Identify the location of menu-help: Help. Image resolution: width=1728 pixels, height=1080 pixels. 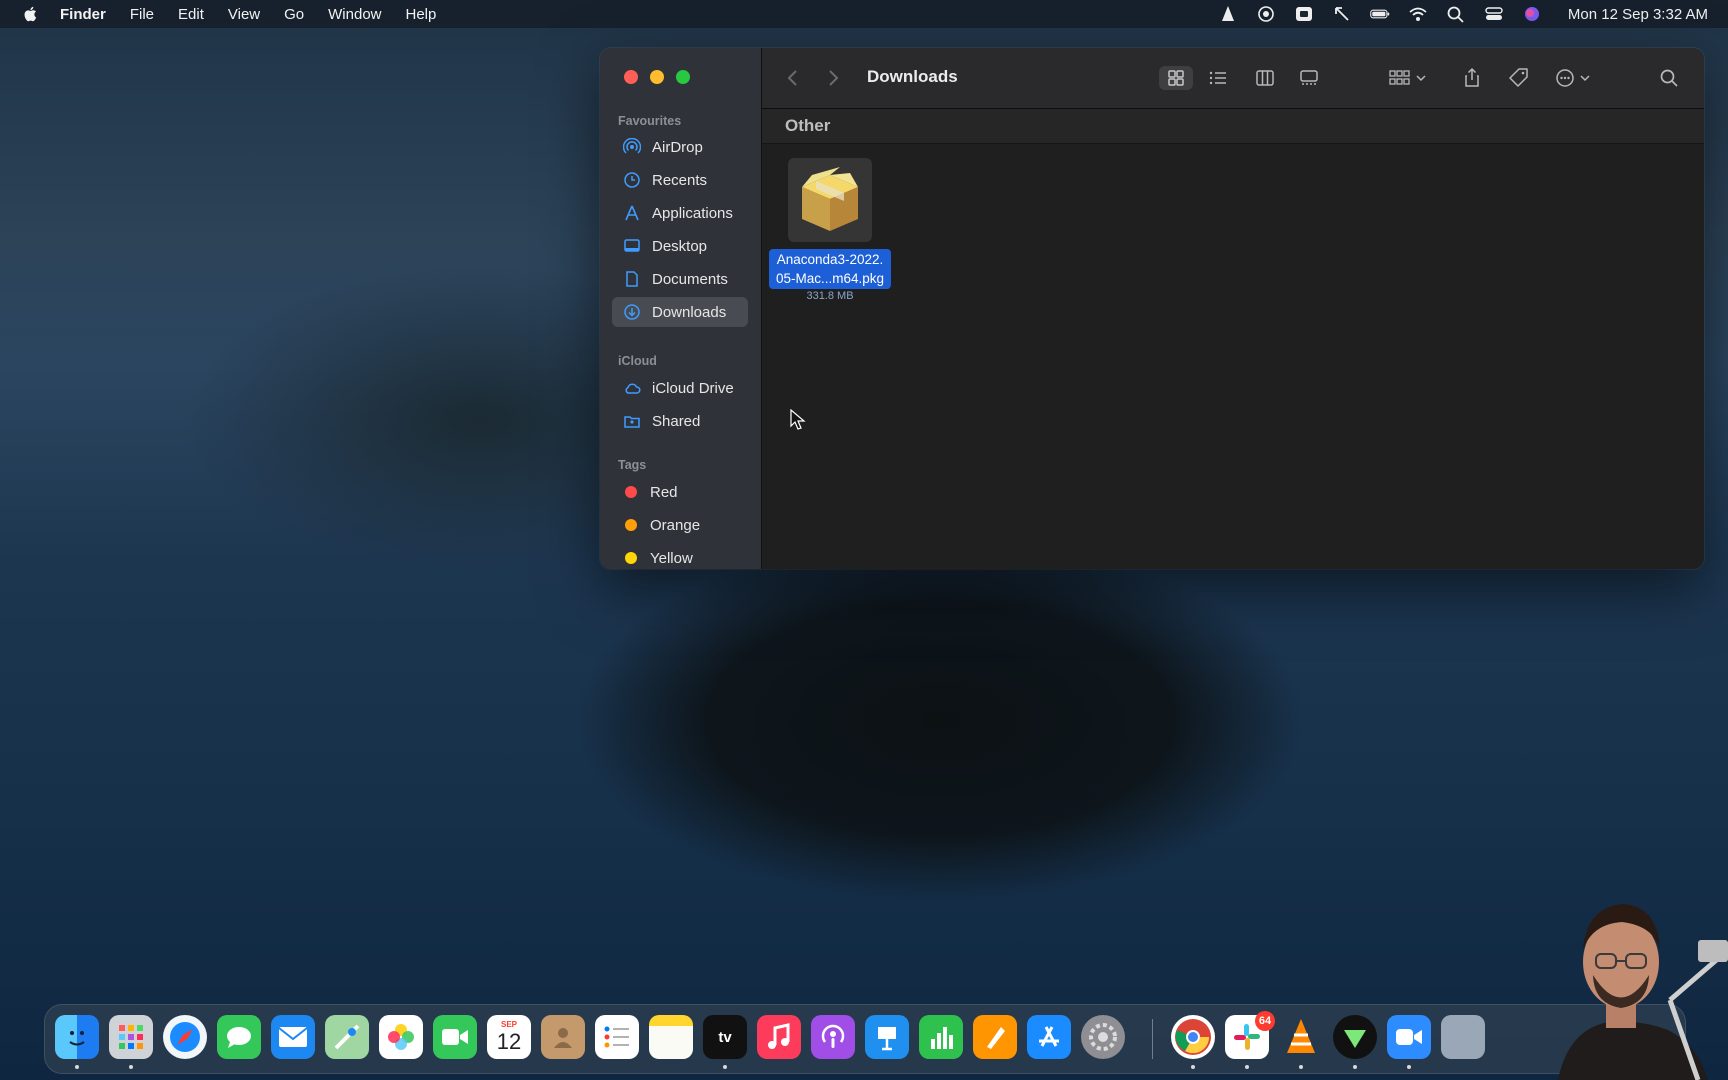
(421, 14).